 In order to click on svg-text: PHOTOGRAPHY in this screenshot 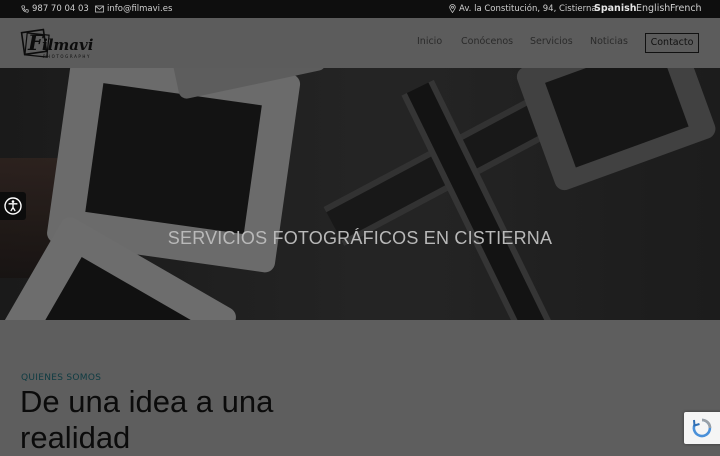, I will do `click(67, 56)`.